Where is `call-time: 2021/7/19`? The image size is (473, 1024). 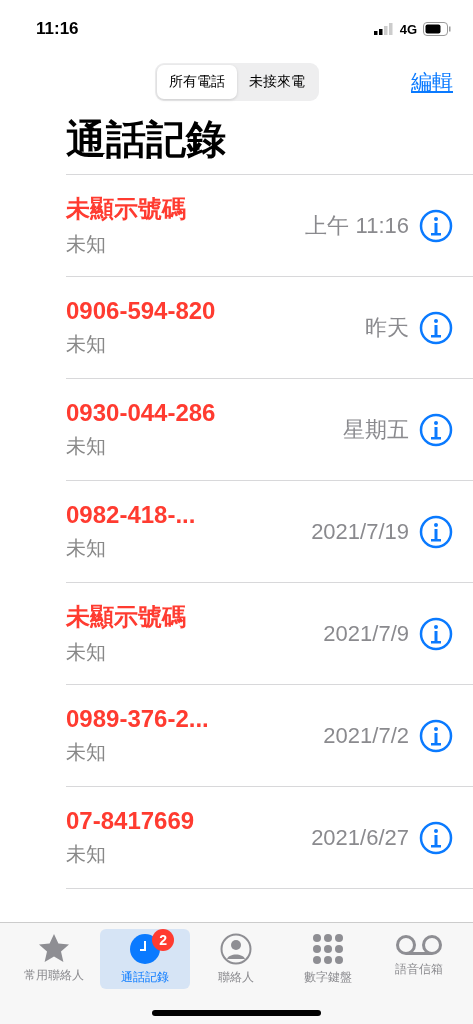
call-time: 2021/7/19 is located at coordinates (360, 531).